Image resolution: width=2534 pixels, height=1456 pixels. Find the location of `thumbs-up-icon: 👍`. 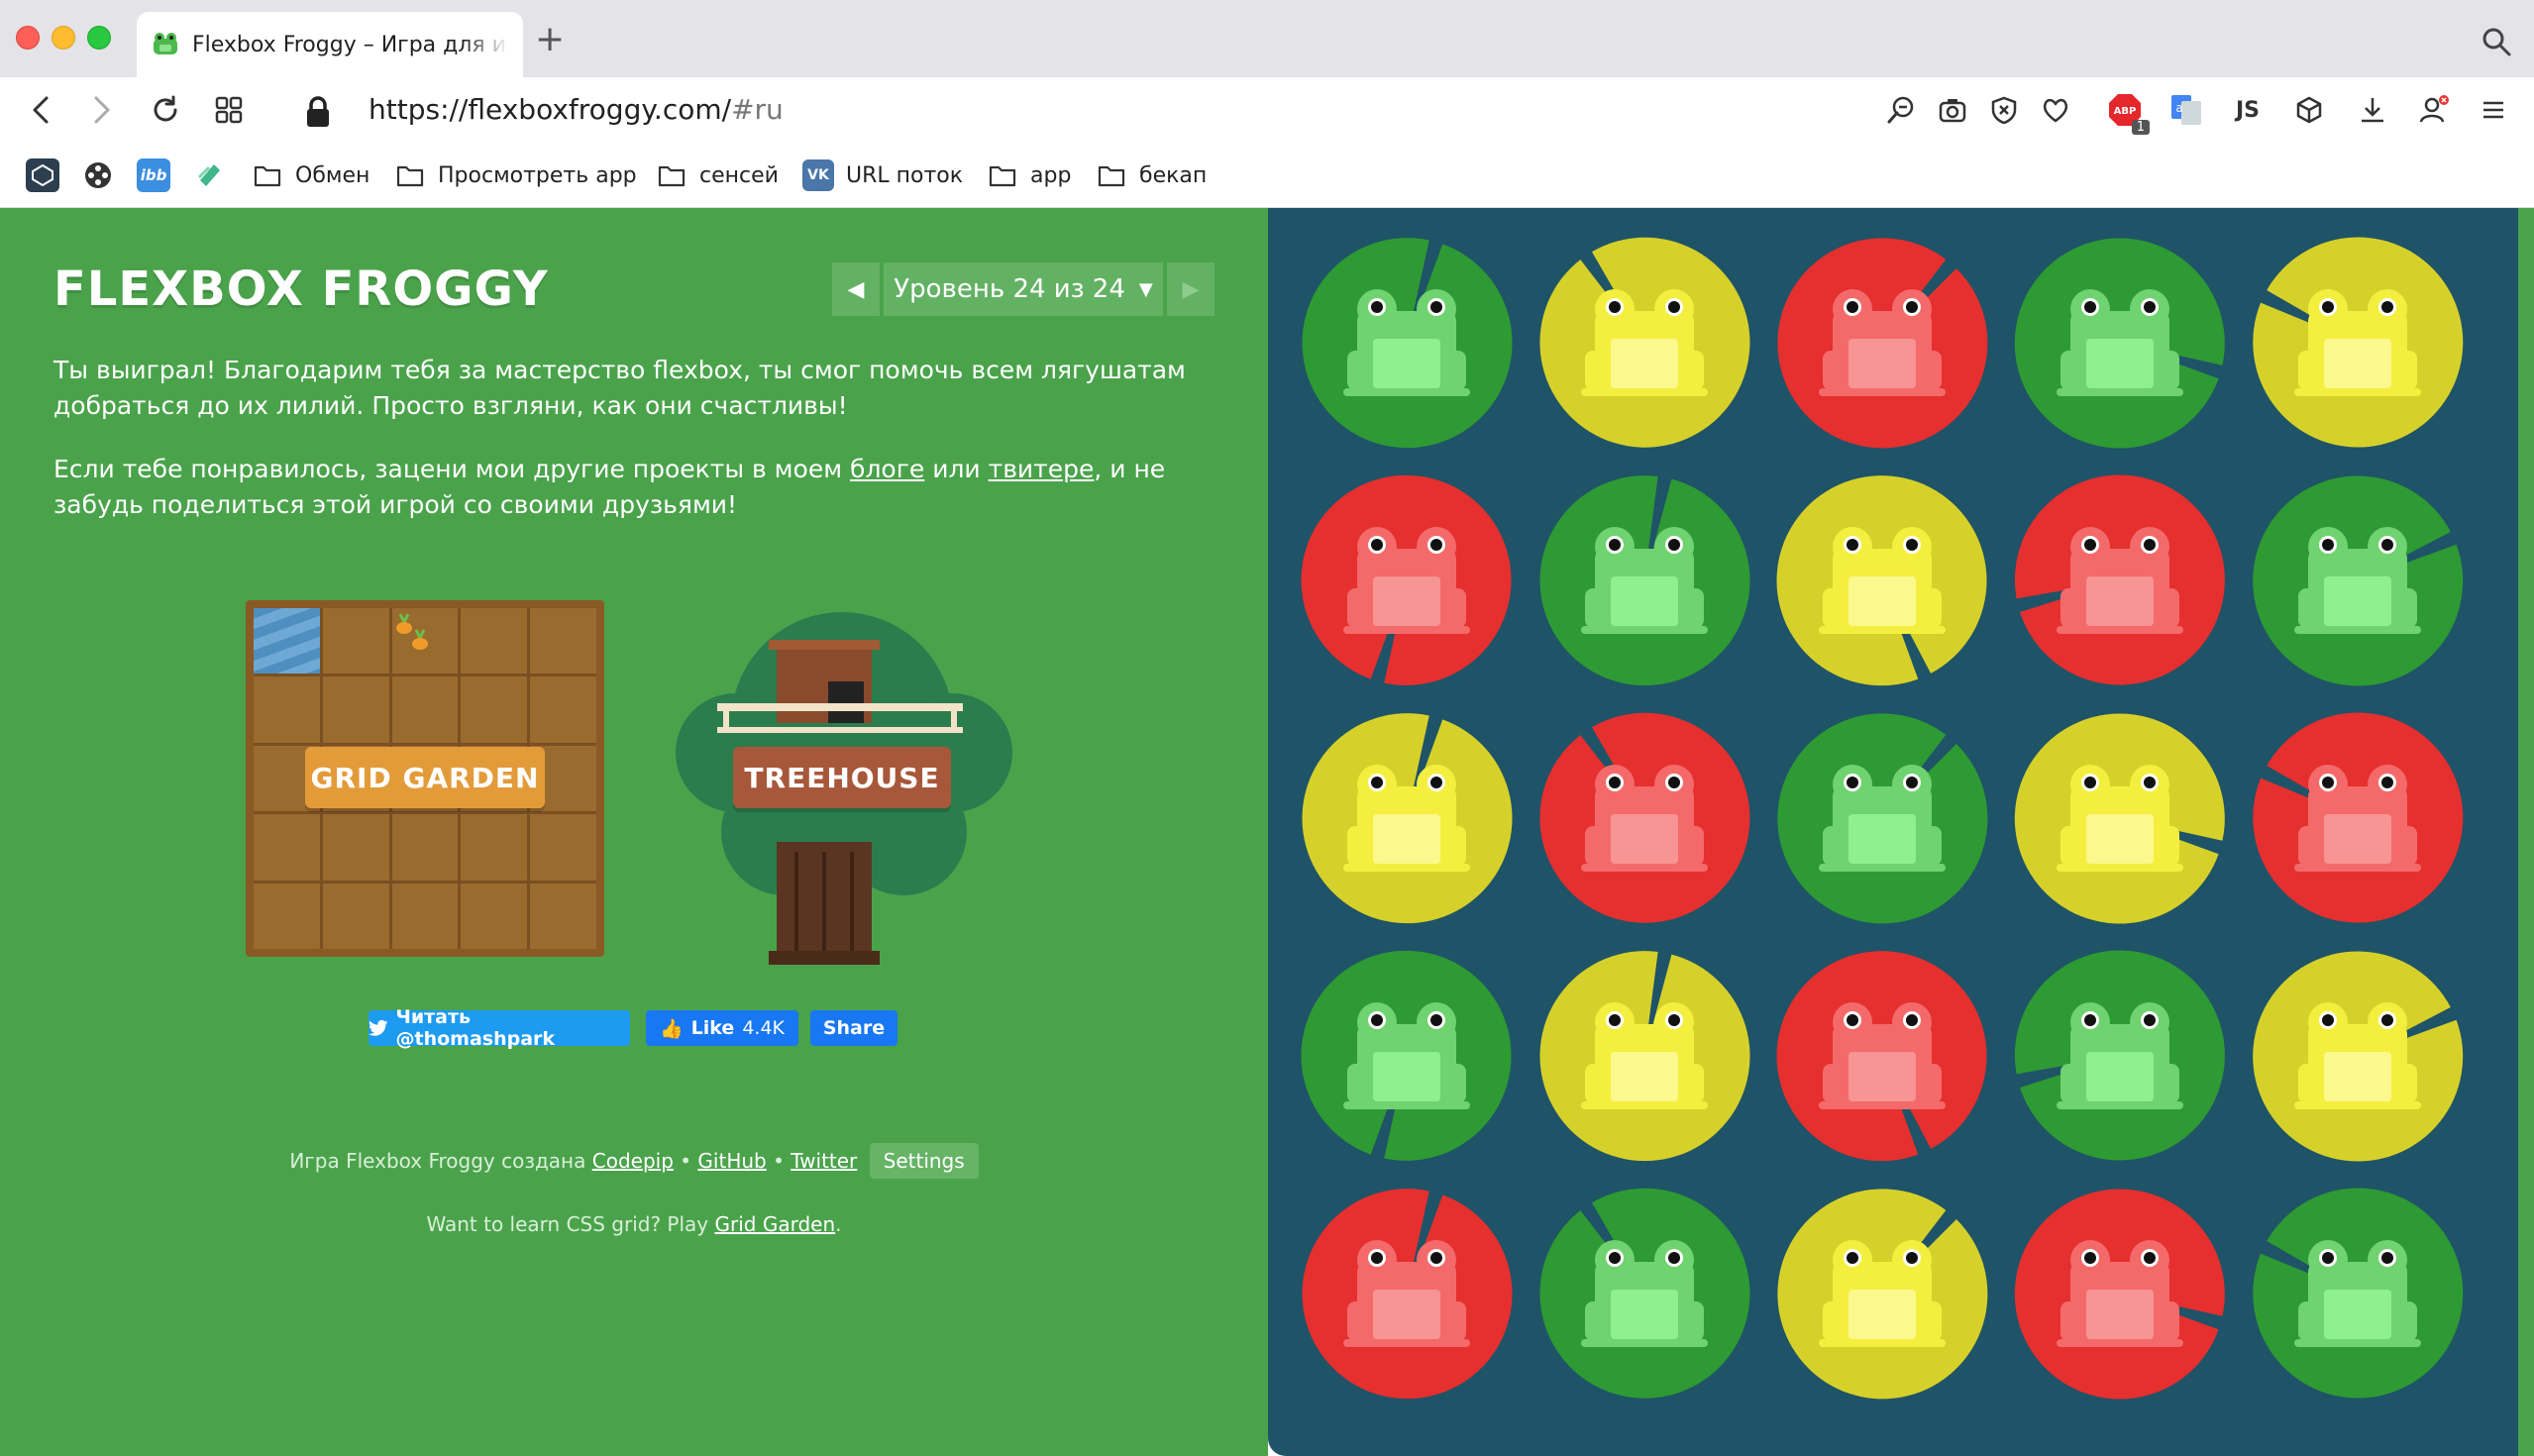

thumbs-up-icon: 👍 is located at coordinates (672, 1028).